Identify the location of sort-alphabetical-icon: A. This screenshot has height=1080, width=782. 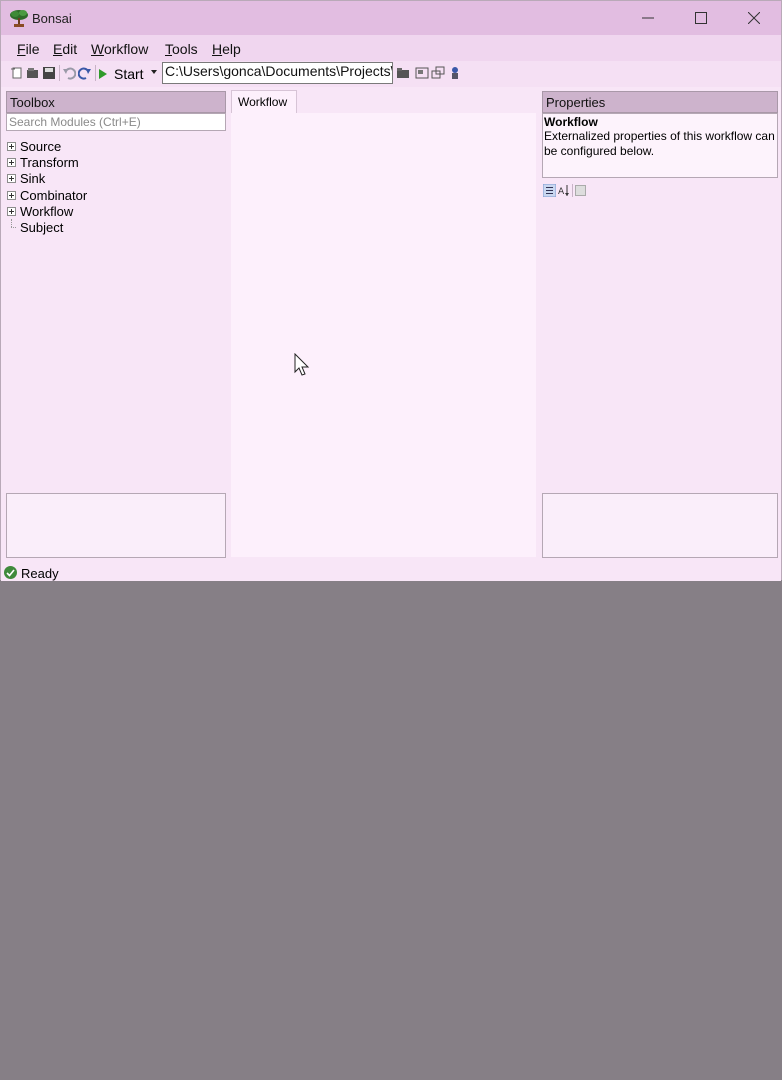
(564, 190).